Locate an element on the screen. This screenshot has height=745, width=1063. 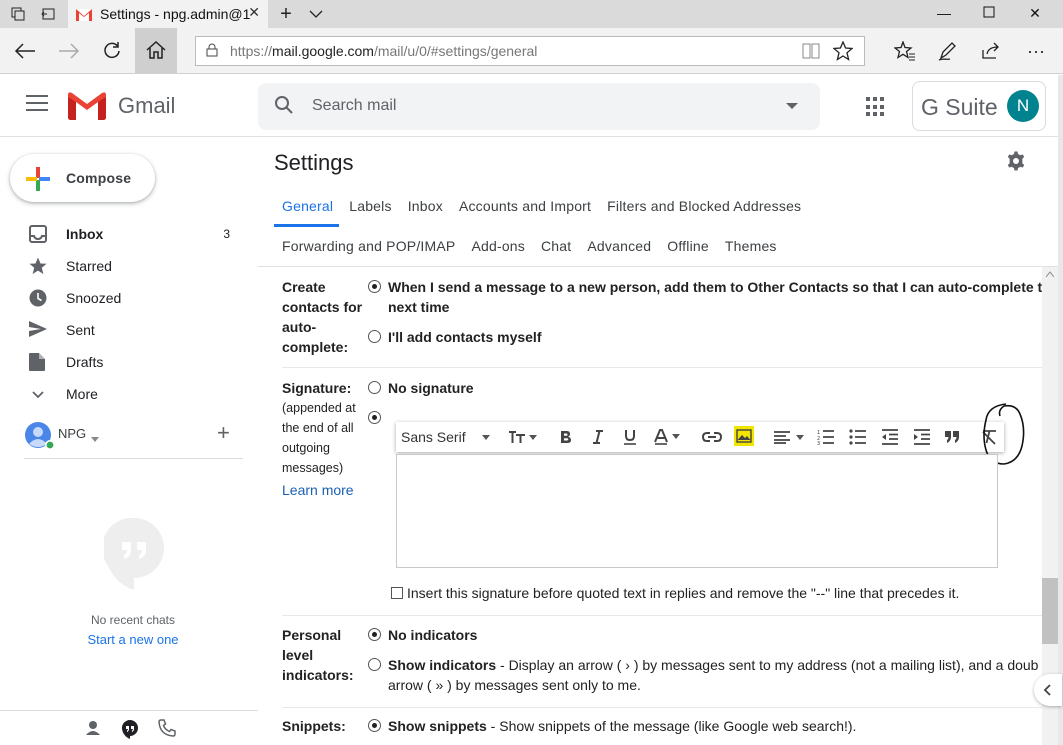
tab-inbox: Inbox is located at coordinates (425, 206).